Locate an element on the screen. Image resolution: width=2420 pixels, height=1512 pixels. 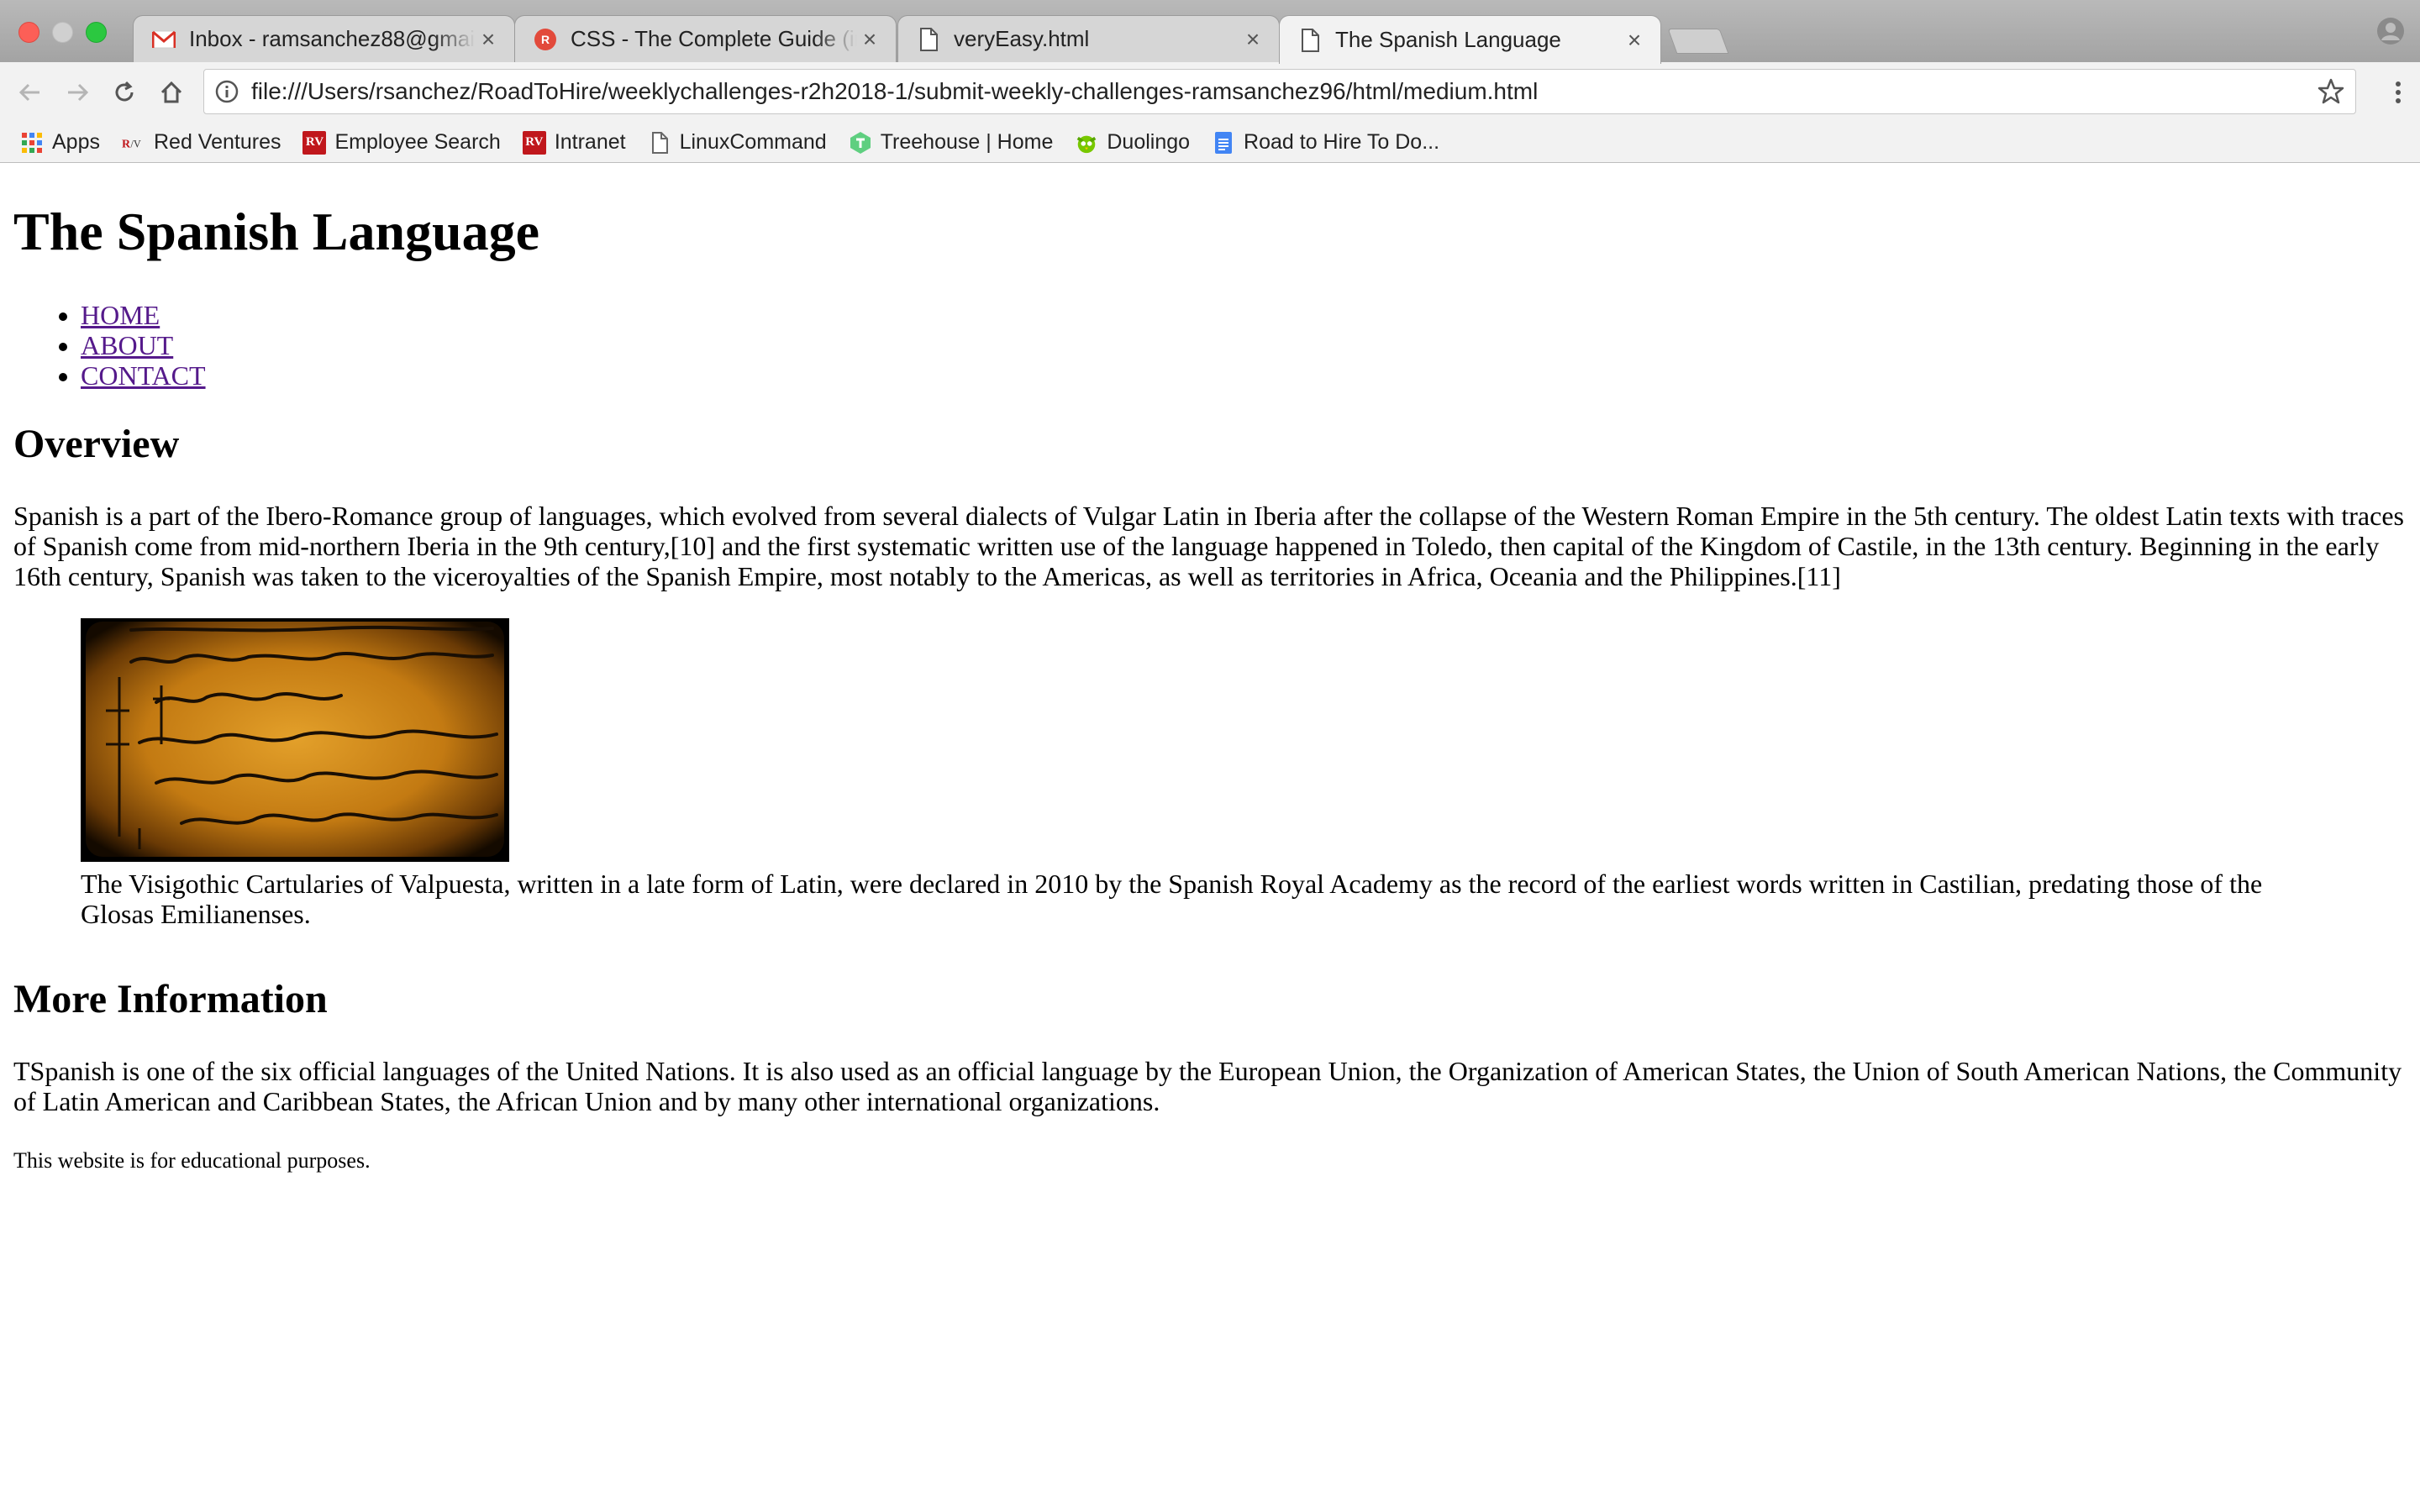
back-button is located at coordinates (30, 92).